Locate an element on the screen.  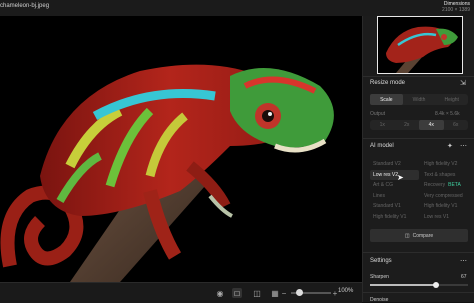
scale-2x: 2x is located at coordinates (407, 125).